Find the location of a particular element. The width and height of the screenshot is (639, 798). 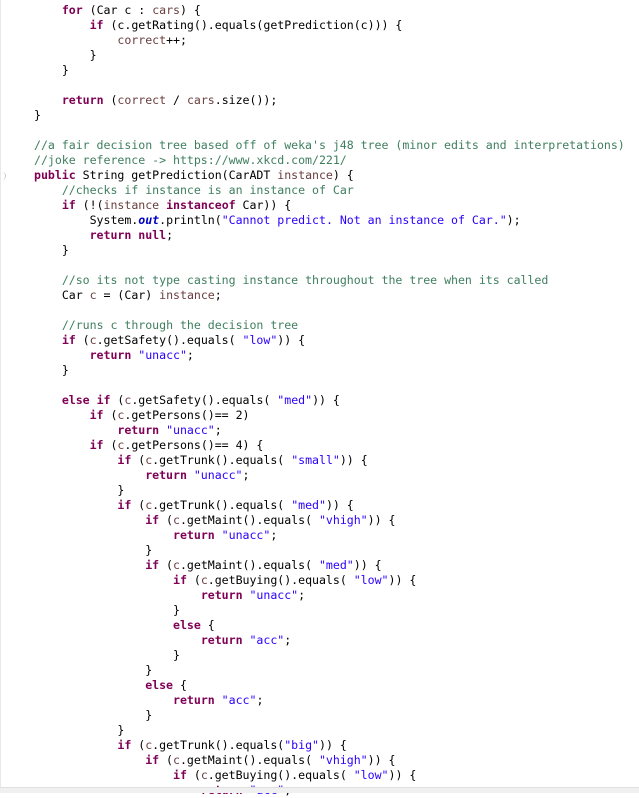

code-line: return (correct / cars.size()); is located at coordinates (329, 100).